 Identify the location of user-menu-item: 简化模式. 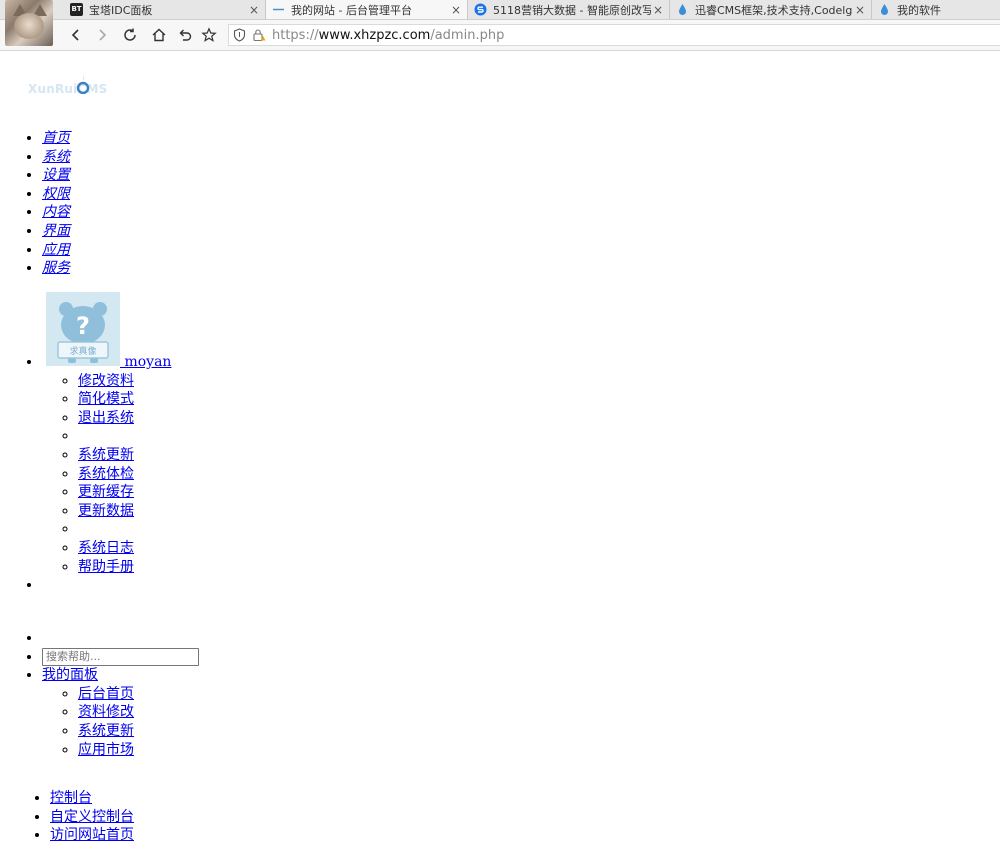
(124, 399).